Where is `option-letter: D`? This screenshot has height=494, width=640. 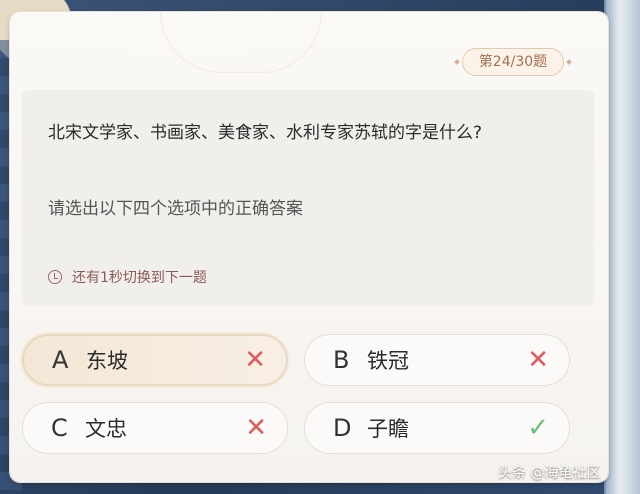
option-letter: D is located at coordinates (342, 428).